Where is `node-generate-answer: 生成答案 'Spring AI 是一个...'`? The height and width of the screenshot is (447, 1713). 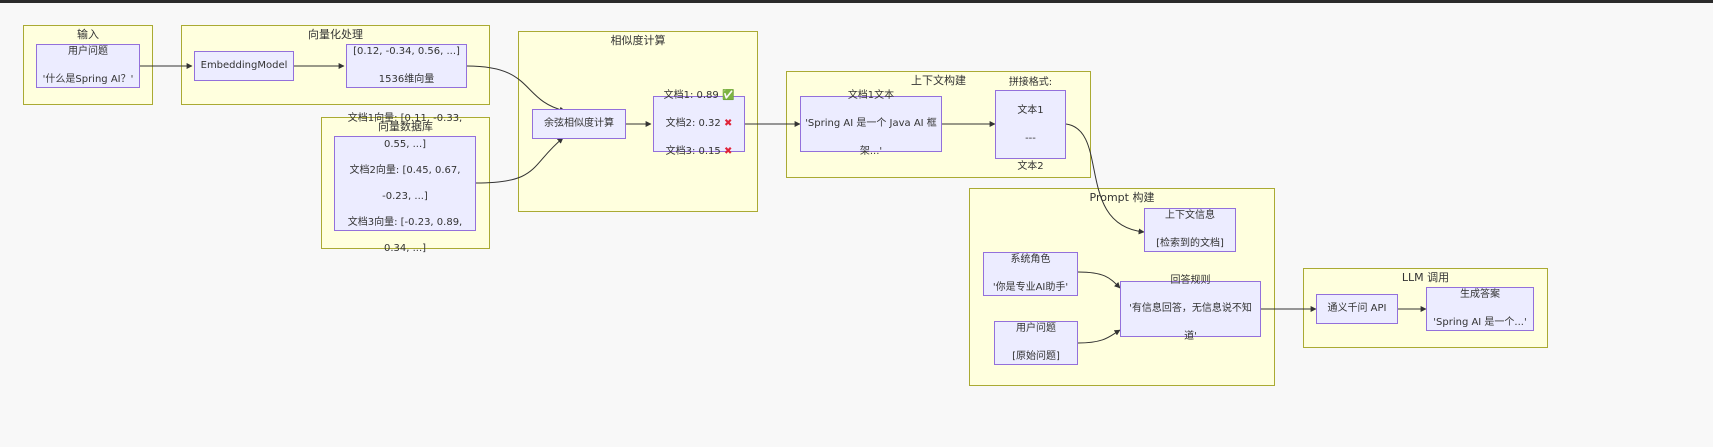
node-generate-answer: 生成答案 'Spring AI 是一个...' is located at coordinates (1480, 309).